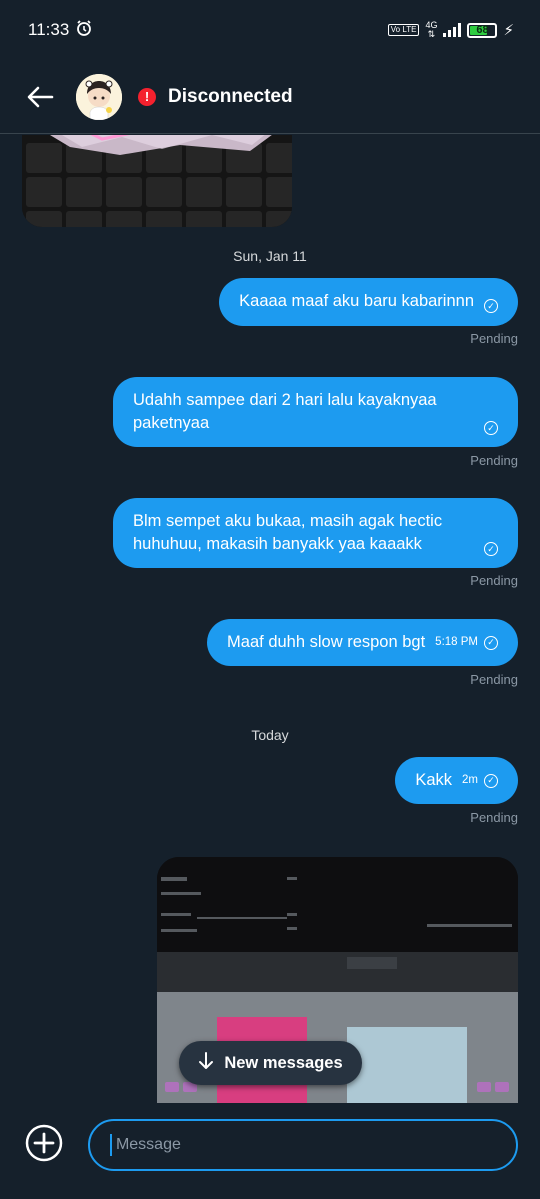 The width and height of the screenshot is (540, 1199). I want to click on new-messages-label: New messages, so click(283, 1062).